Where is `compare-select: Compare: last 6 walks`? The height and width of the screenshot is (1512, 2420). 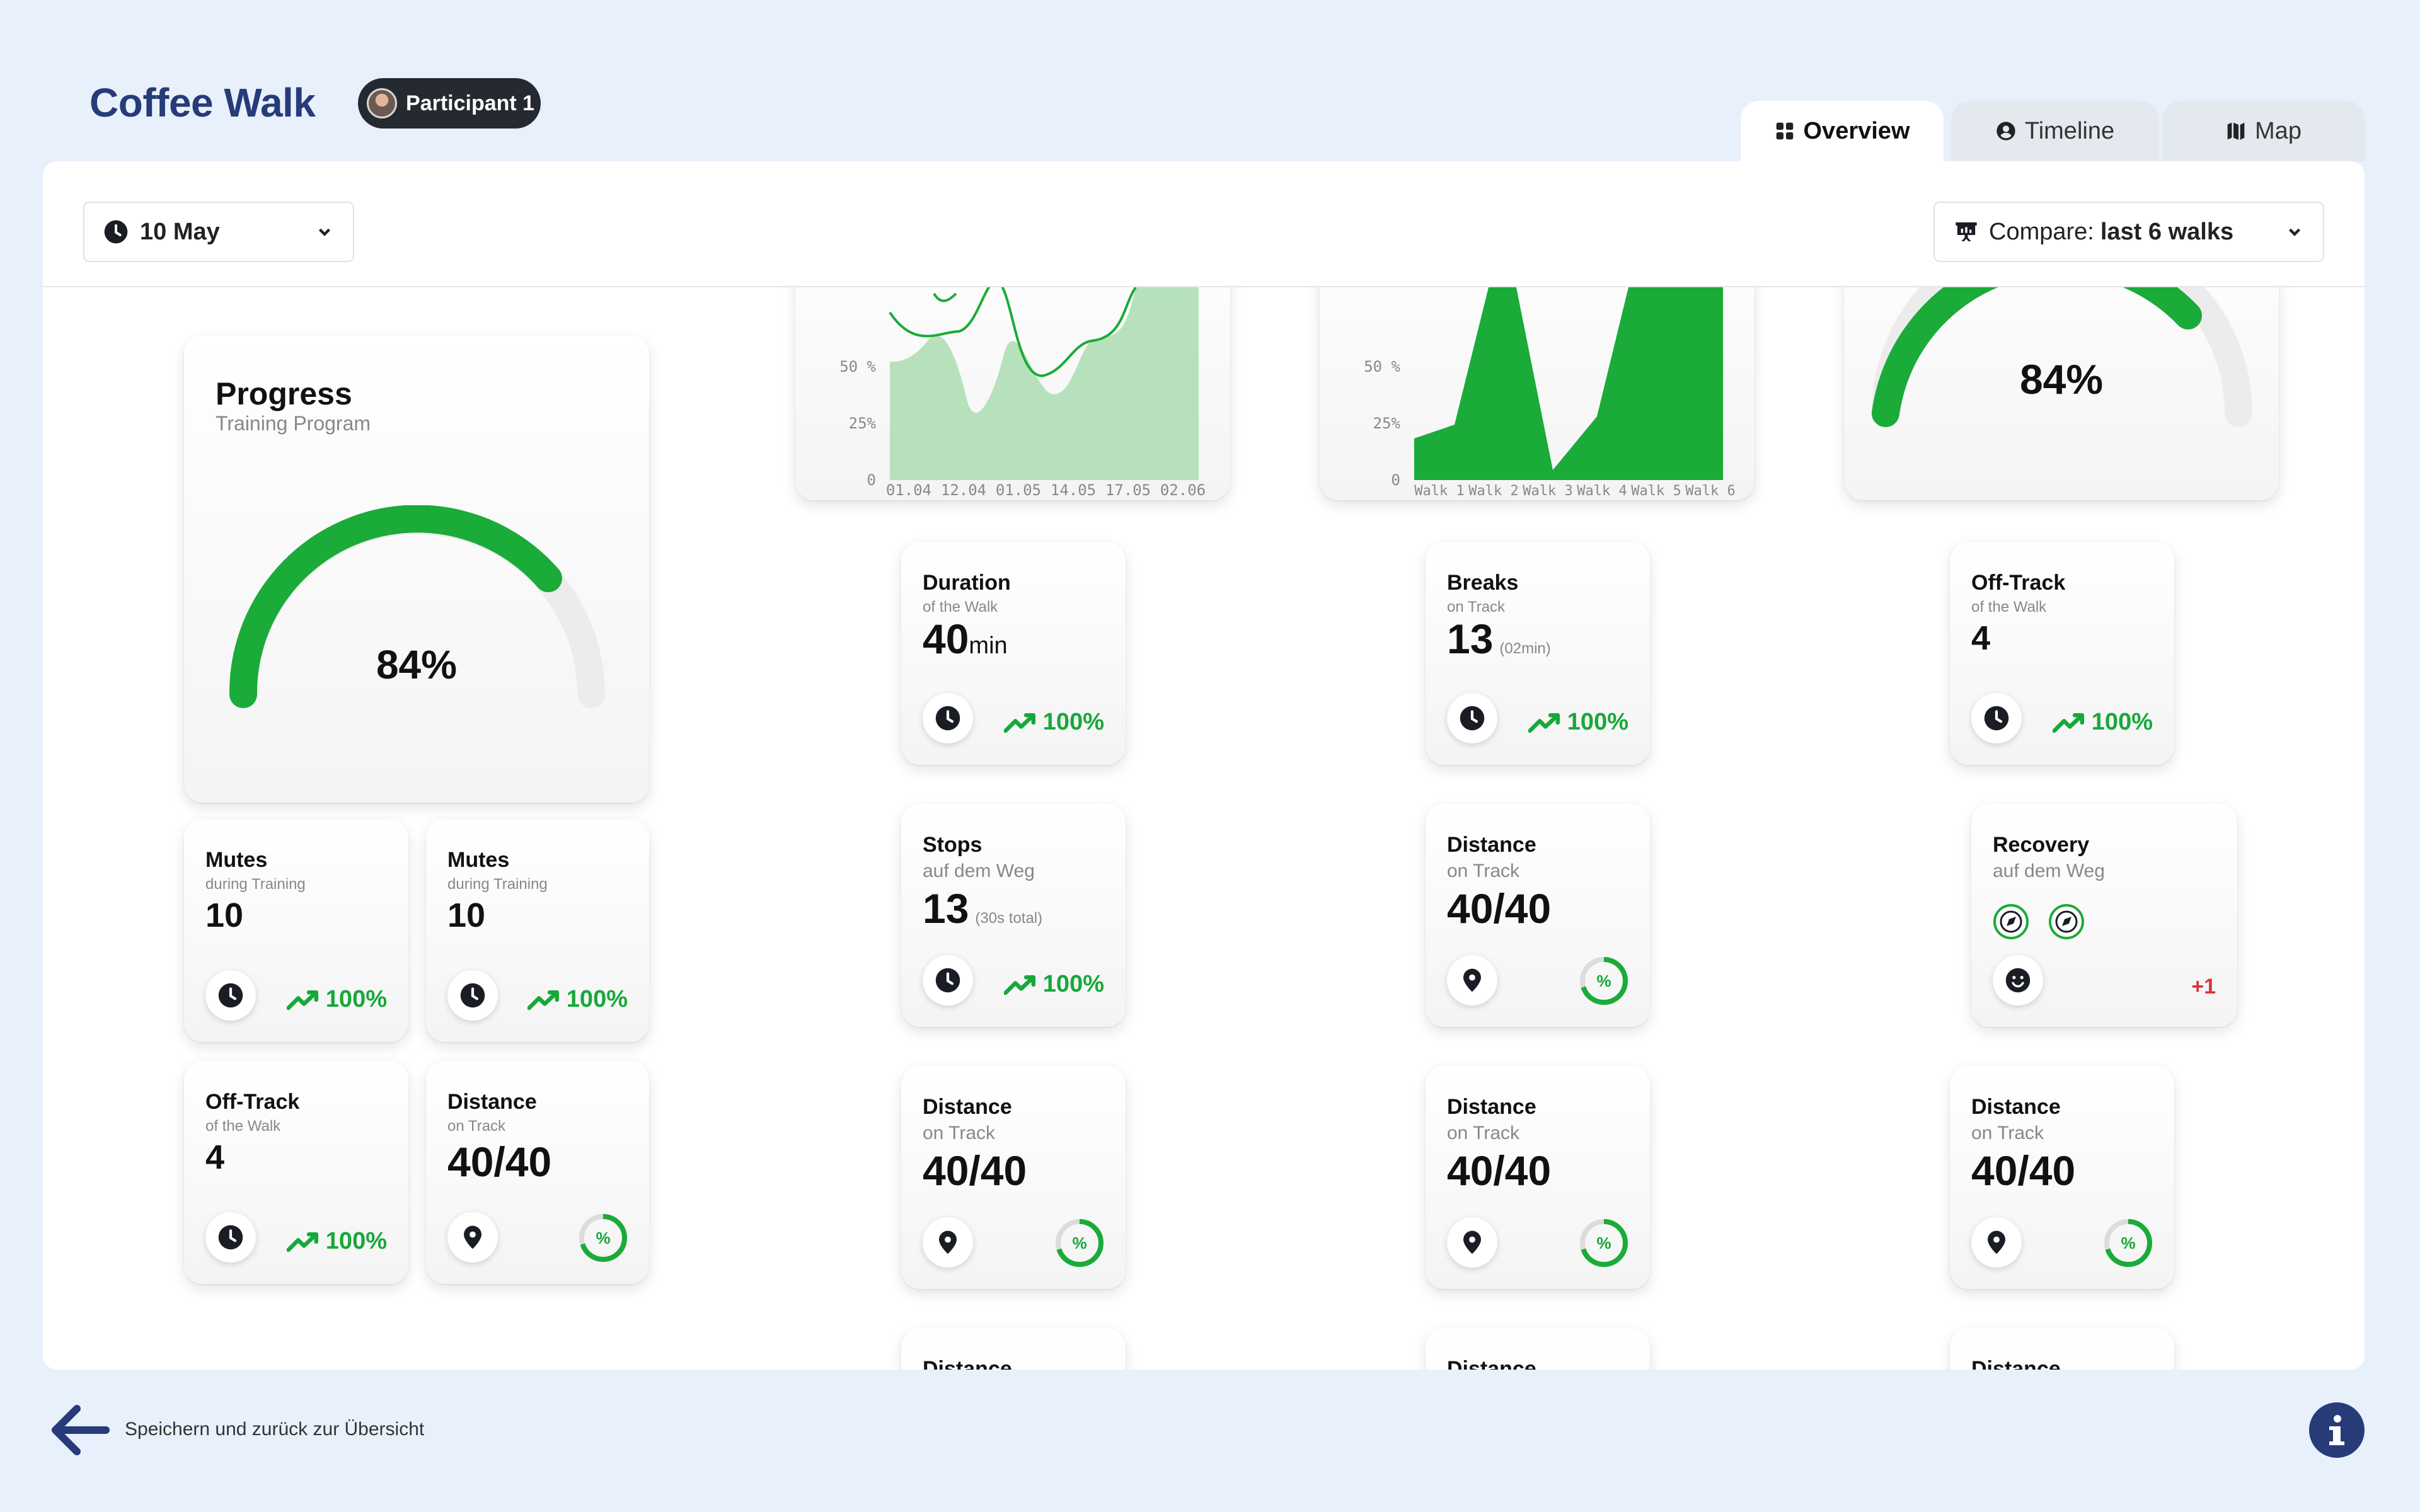 compare-select: Compare: last 6 walks is located at coordinates (2128, 232).